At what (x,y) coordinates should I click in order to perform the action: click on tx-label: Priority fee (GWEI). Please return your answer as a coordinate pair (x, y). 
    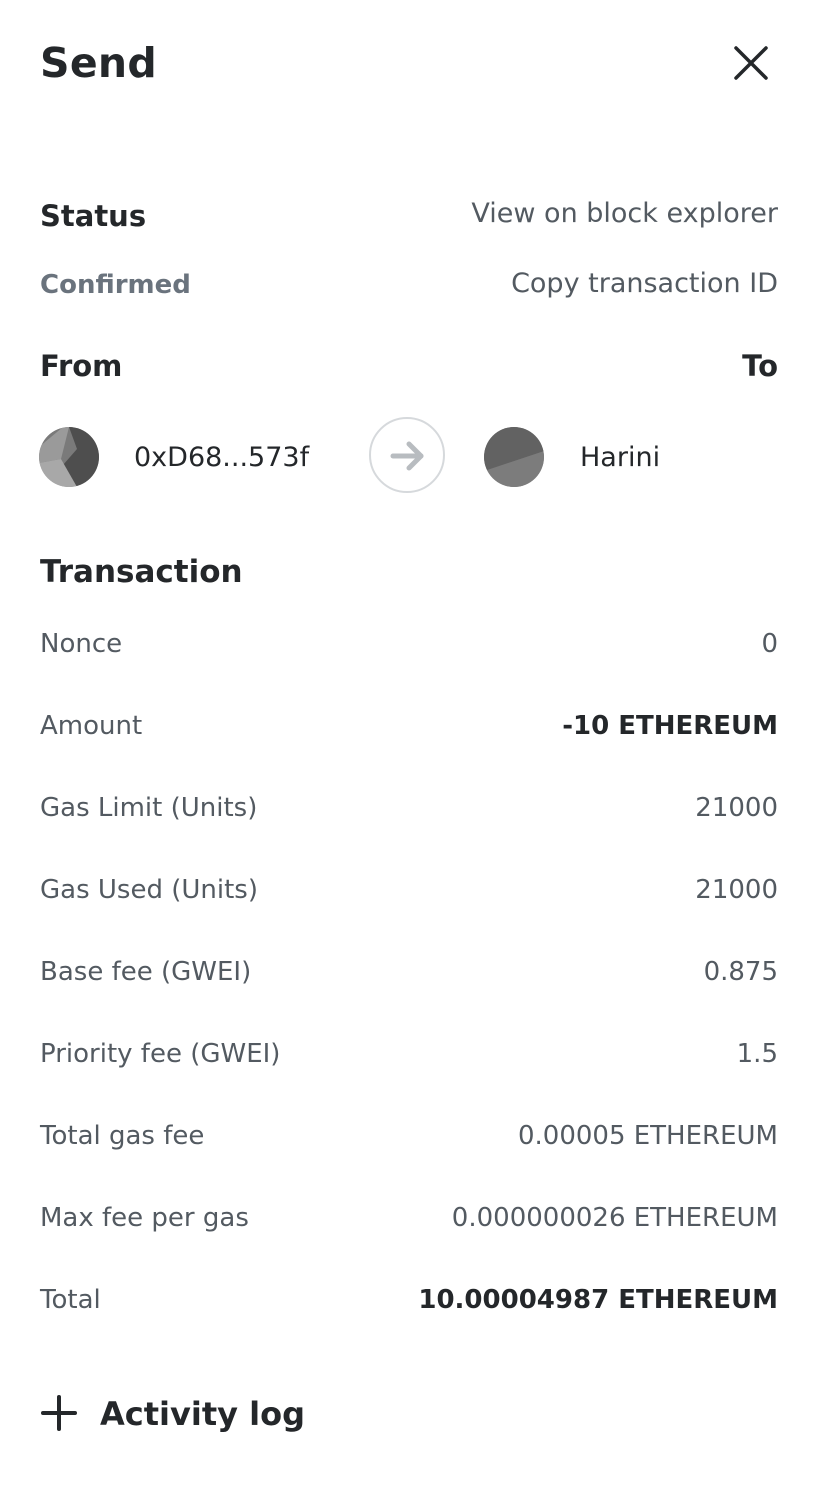
    Looking at the image, I should click on (160, 1054).